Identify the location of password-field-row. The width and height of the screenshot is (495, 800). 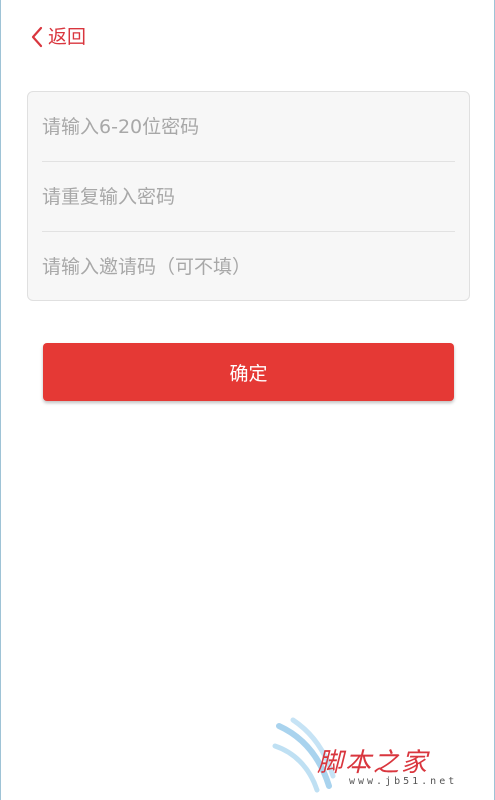
(248, 126).